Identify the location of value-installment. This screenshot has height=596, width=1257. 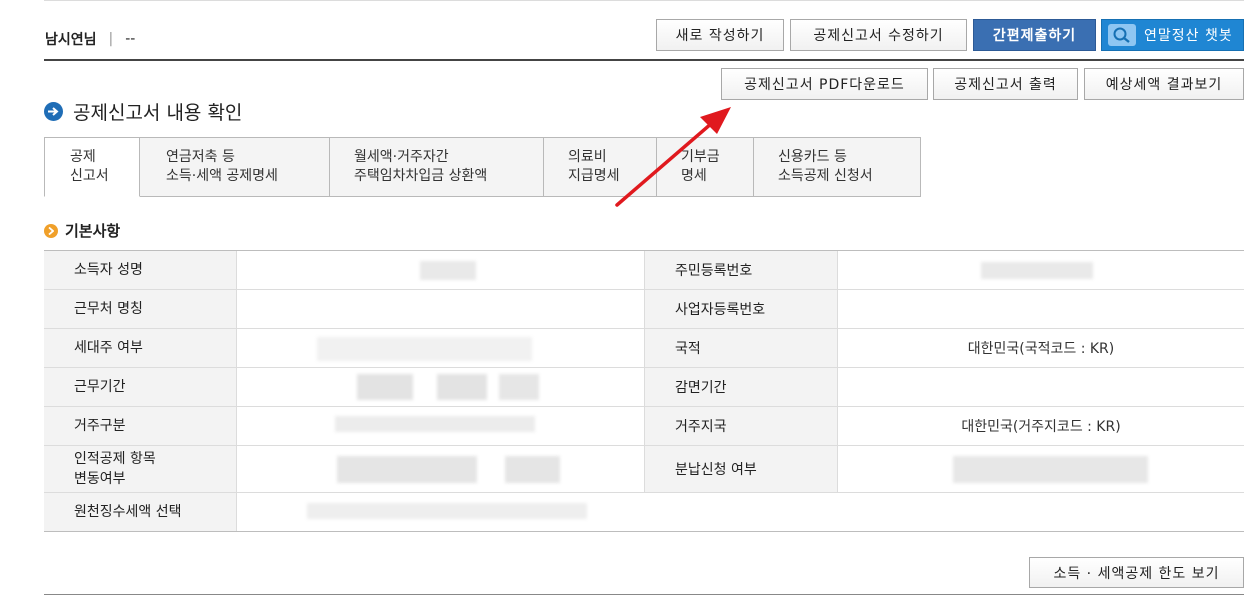
(1041, 469).